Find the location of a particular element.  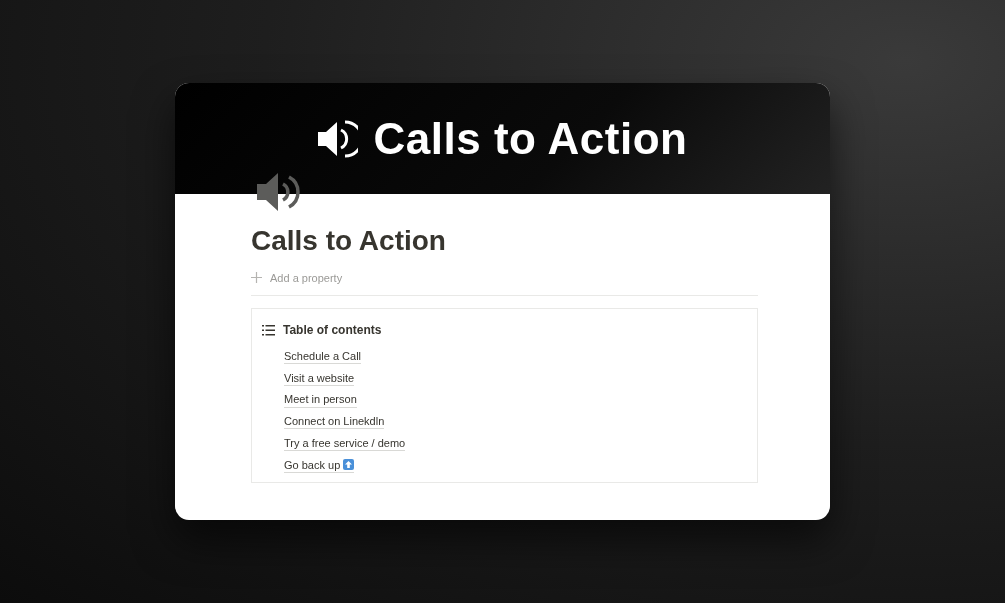

page-title: Calls to Action is located at coordinates (349, 241).